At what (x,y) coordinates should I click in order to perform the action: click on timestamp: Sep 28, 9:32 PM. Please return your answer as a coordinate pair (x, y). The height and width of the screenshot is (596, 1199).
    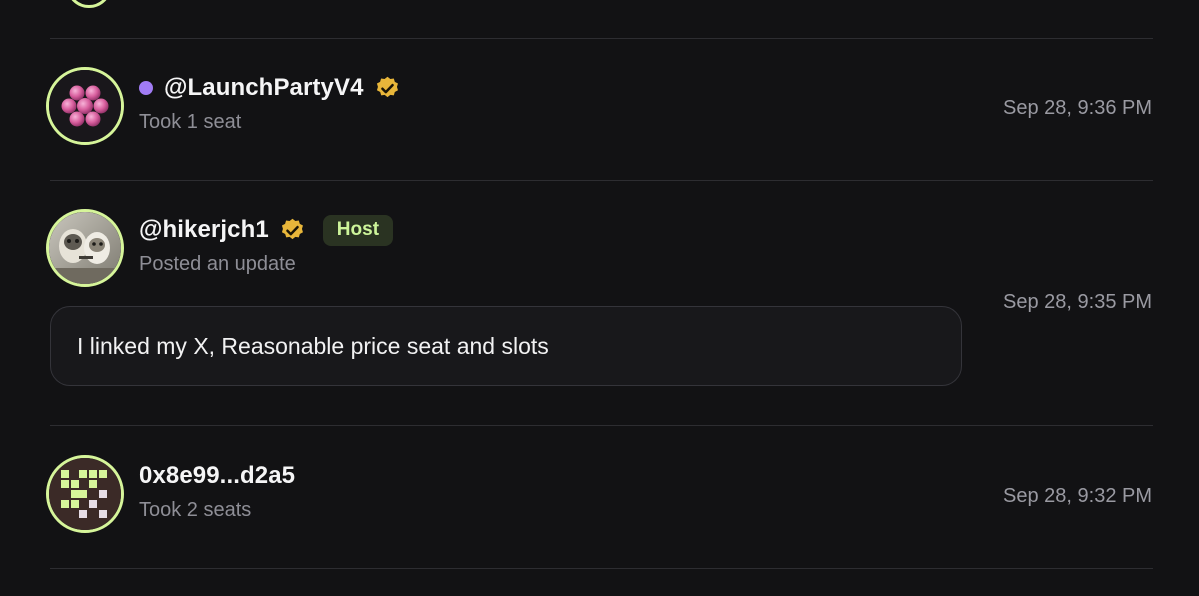
    Looking at the image, I should click on (1077, 496).